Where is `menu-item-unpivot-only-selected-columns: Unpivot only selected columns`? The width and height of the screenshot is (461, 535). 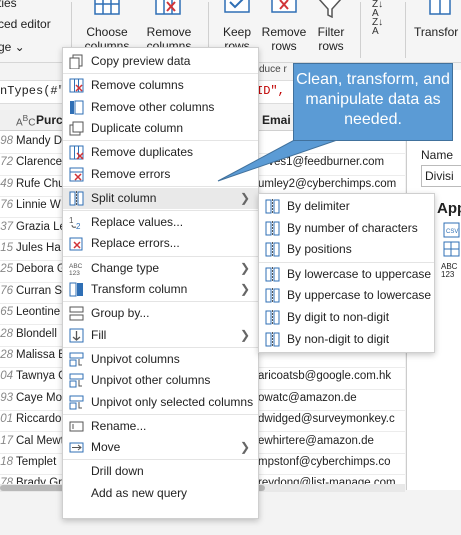
menu-item-unpivot-only-selected-columns: Unpivot only selected columns is located at coordinates (160, 402).